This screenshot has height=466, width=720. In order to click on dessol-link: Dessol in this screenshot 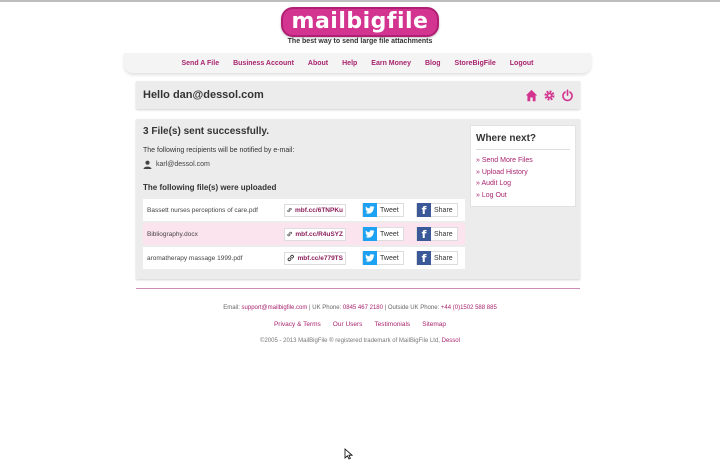, I will do `click(451, 341)`.